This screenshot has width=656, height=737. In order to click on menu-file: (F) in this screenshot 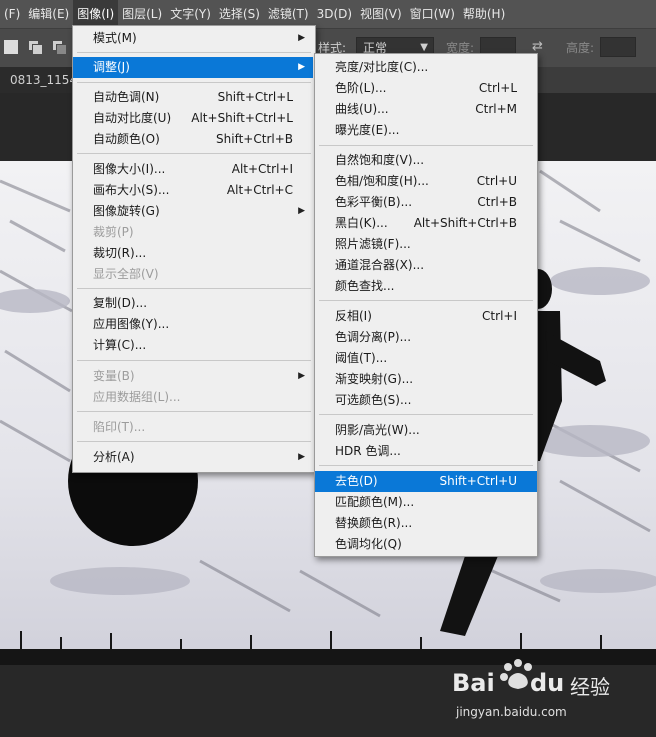, I will do `click(12, 14)`.